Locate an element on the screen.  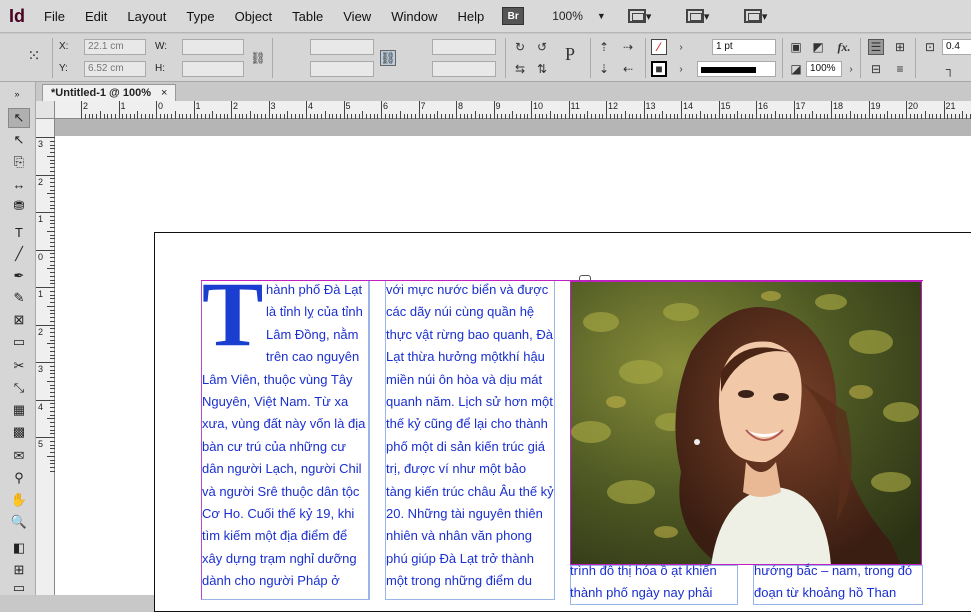
select-content-icon: ⇢ is located at coordinates (628, 47).